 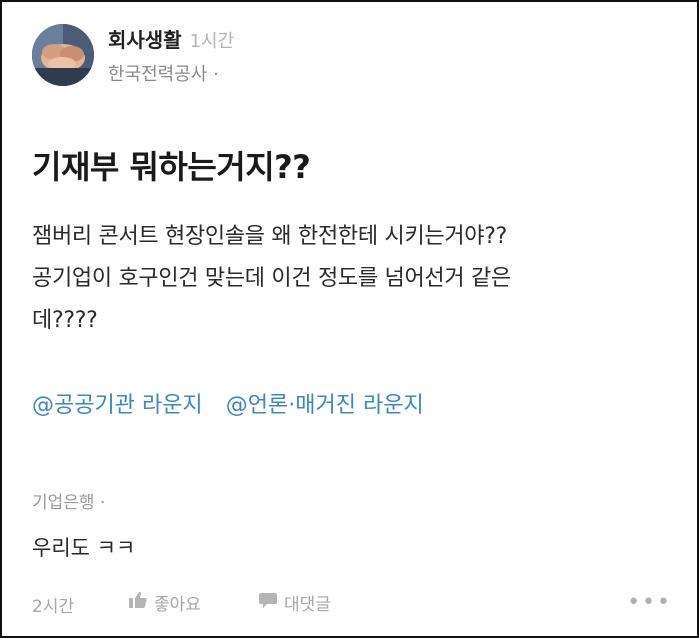 I want to click on channel-name: 회사생활 1시간, so click(x=171, y=38).